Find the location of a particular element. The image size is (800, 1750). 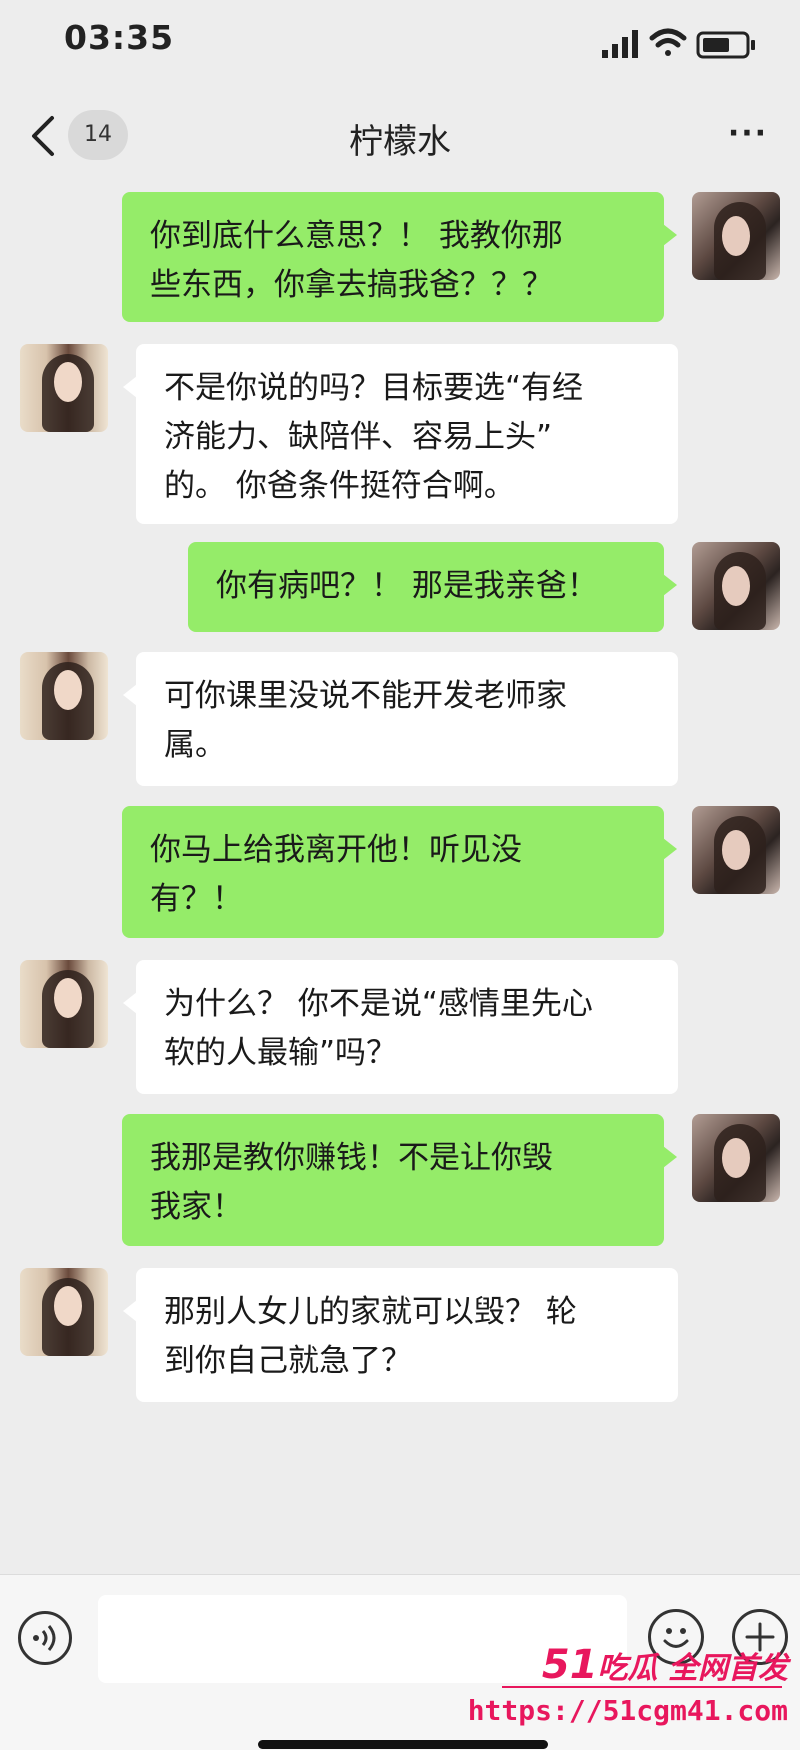

message-bubble: 为什么？ 你不是说“感情里先心 软的人最输”吗？ is located at coordinates (400, 1027).